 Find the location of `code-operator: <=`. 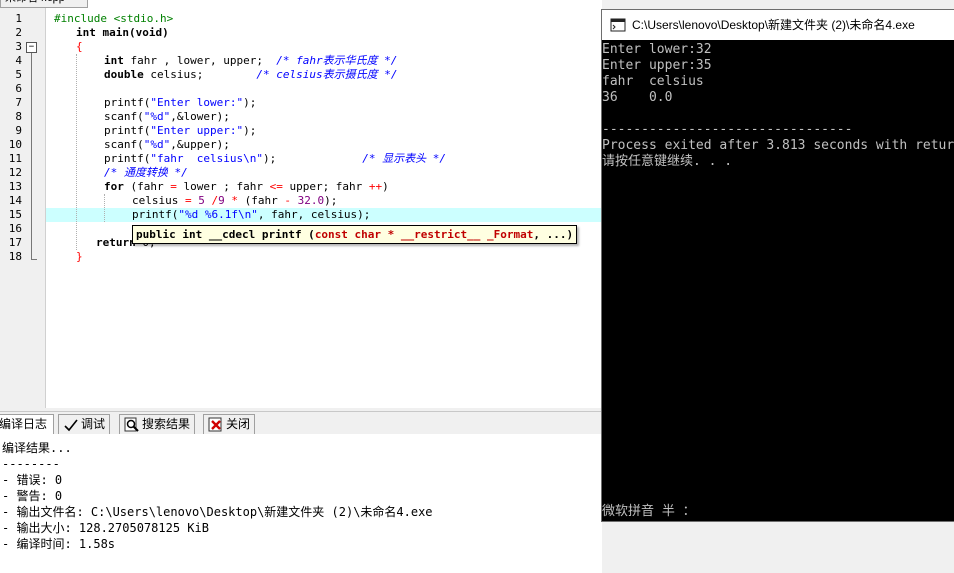

code-operator: <= is located at coordinates (276, 186).